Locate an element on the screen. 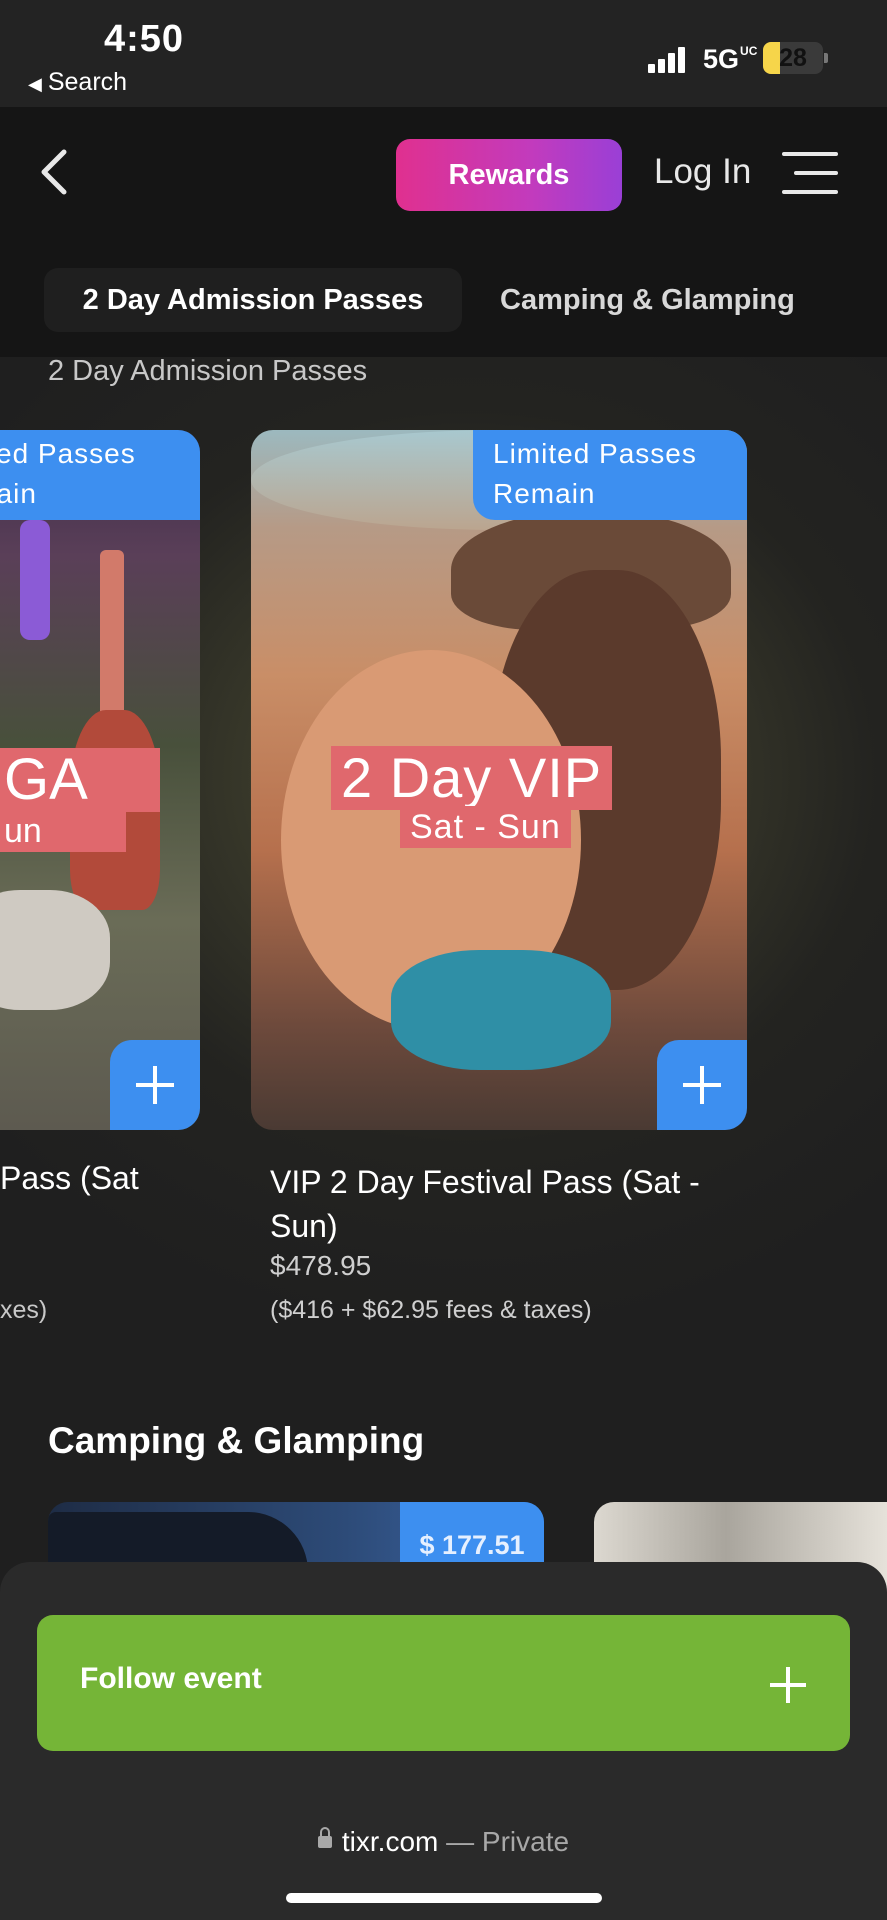  section-title-camping: Camping & Glamping is located at coordinates (236, 1440).